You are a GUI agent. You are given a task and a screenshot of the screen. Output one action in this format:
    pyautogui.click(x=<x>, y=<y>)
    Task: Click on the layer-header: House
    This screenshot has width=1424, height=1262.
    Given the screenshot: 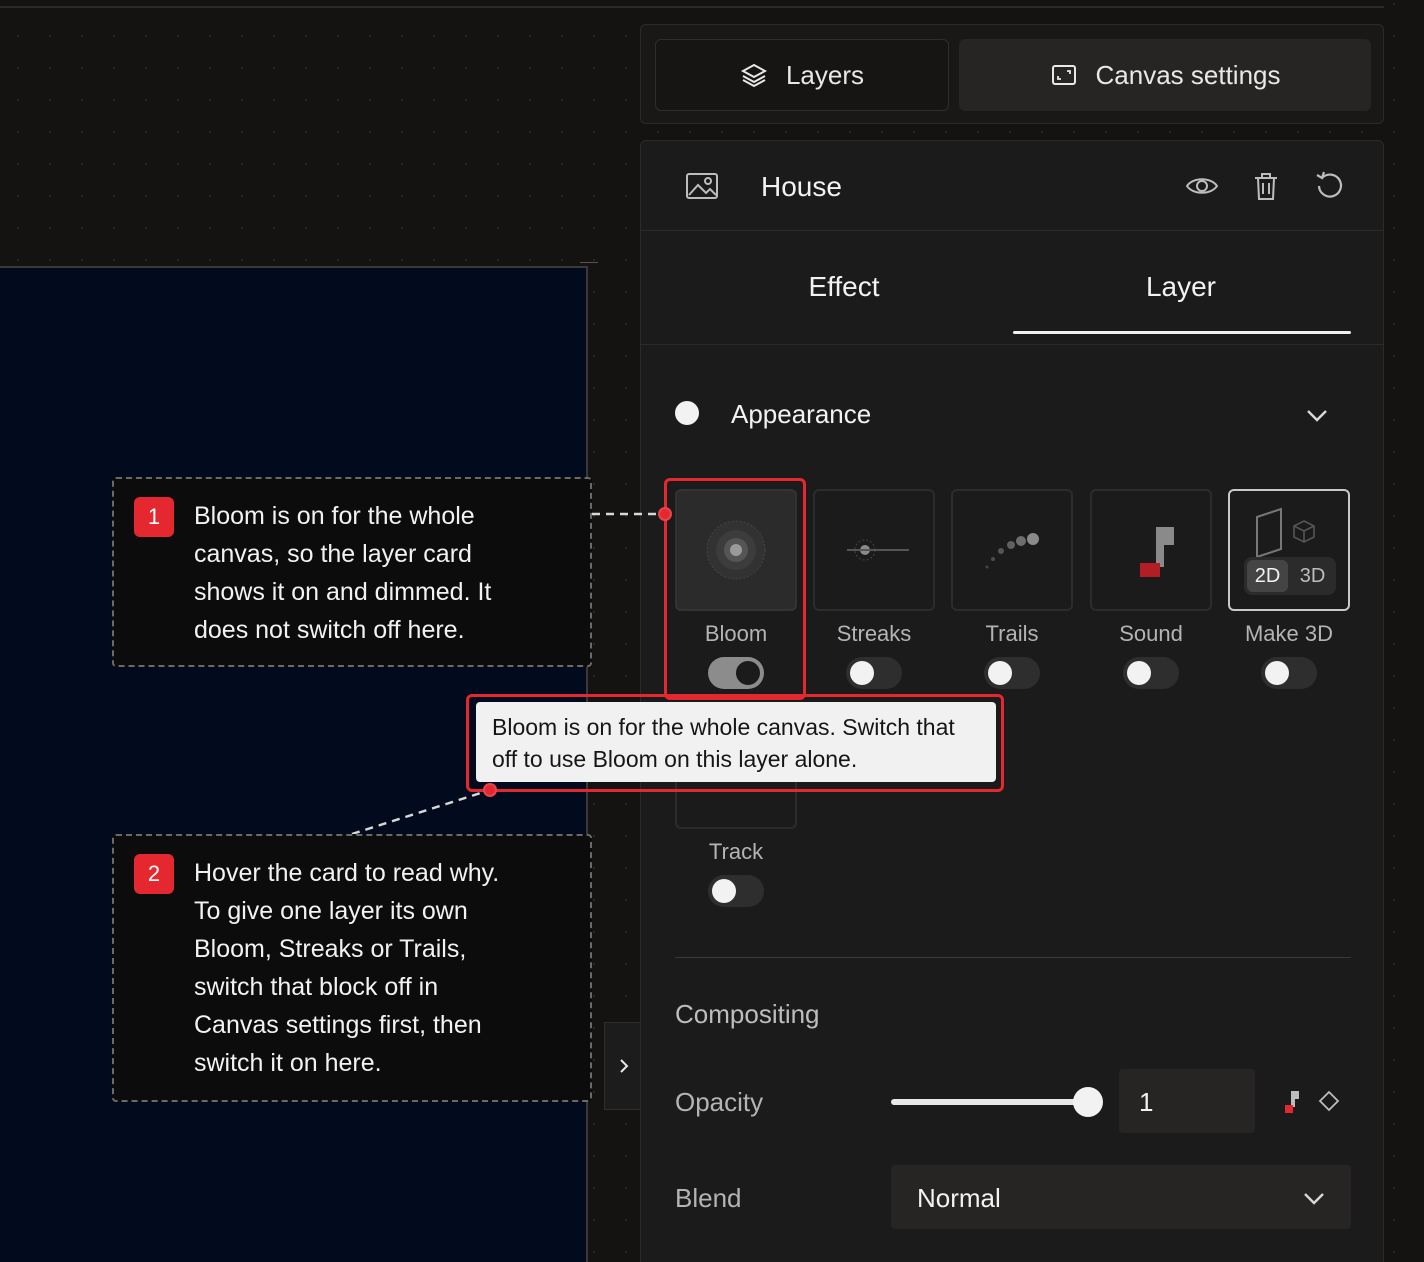 What is the action you would take?
    pyautogui.click(x=1012, y=186)
    